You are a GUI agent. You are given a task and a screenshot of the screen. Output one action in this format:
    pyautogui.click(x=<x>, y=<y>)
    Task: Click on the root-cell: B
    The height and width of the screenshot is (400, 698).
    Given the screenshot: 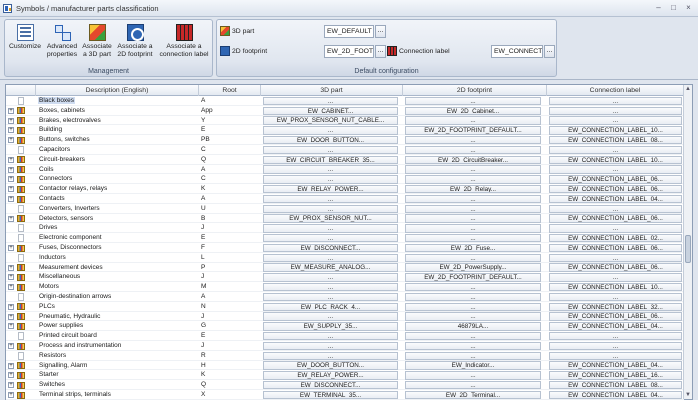 What is the action you would take?
    pyautogui.click(x=230, y=219)
    